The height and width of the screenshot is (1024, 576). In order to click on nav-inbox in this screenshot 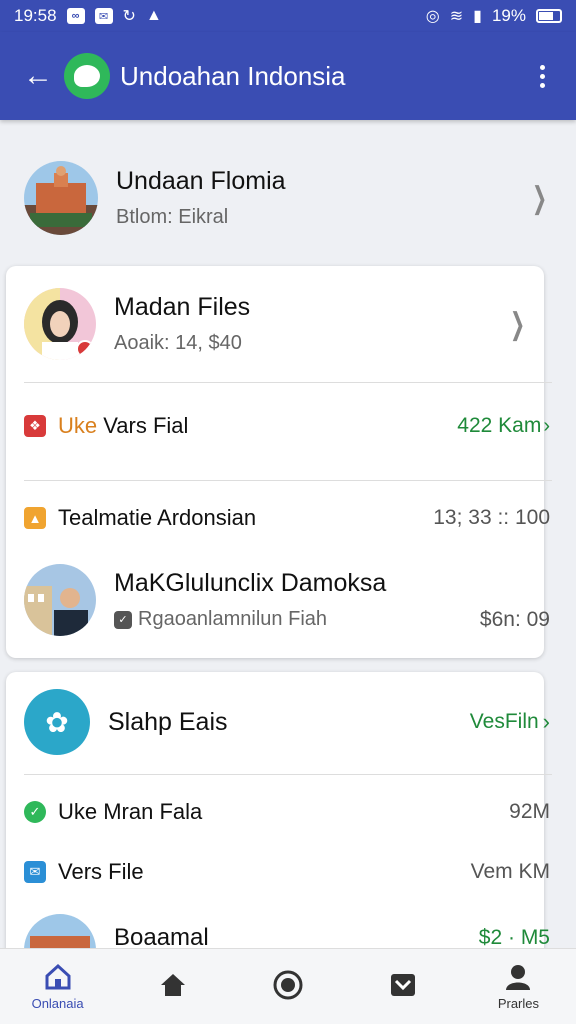, I will do `click(403, 986)`.